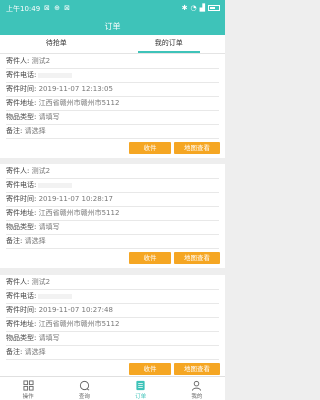 This screenshot has width=320, height=400. What do you see at coordinates (23, 9) in the screenshot?
I see `status-time: 上午10:49` at bounding box center [23, 9].